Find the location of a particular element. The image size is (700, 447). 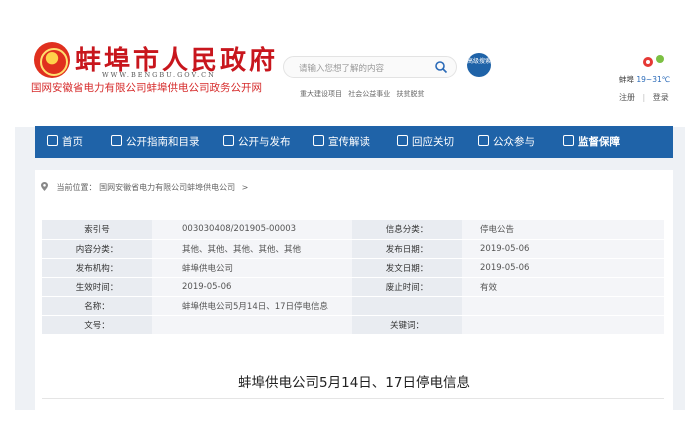

field-value: 003030408/201905-00003 is located at coordinates (252, 230).